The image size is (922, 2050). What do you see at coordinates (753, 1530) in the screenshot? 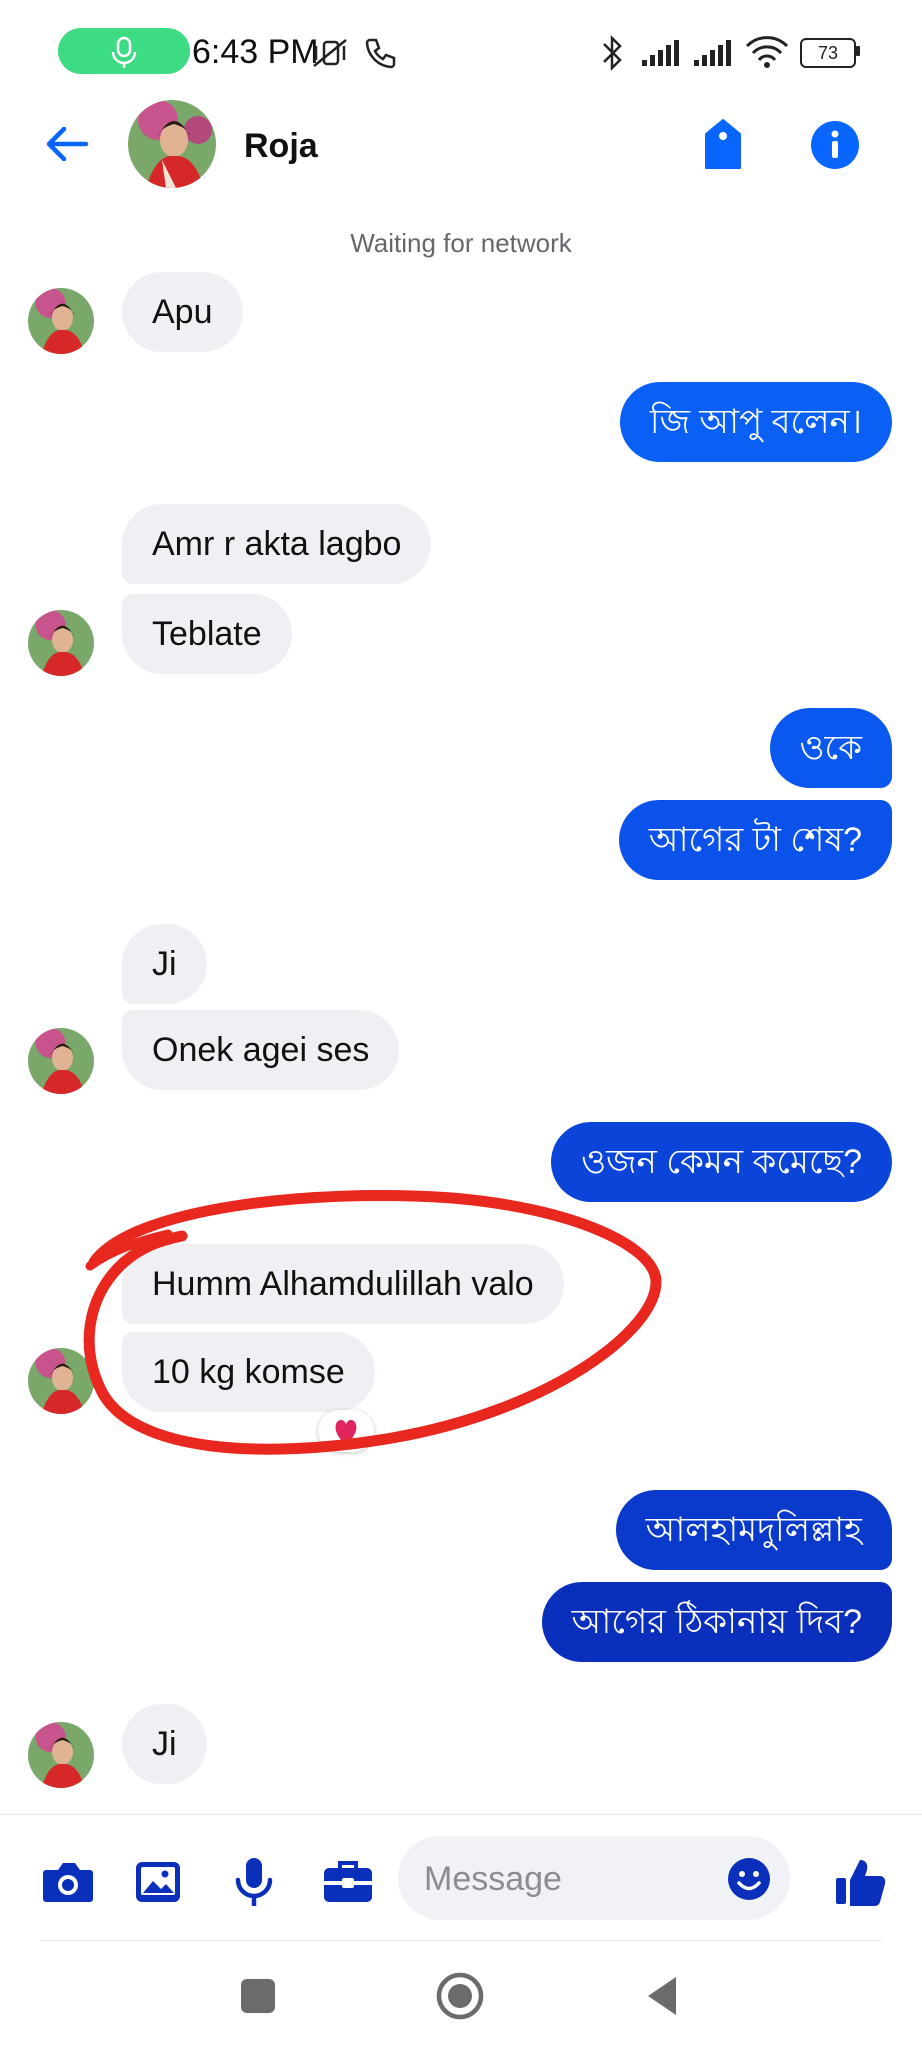
I see `message-bubble-outgoing: আলহামদুলিল্লাহ` at bounding box center [753, 1530].